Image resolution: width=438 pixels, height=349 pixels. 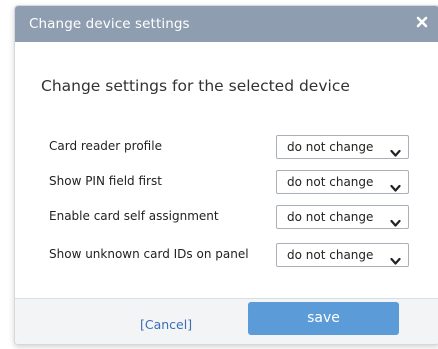 I want to click on setting-label: Show PIN field first, so click(x=105, y=181).